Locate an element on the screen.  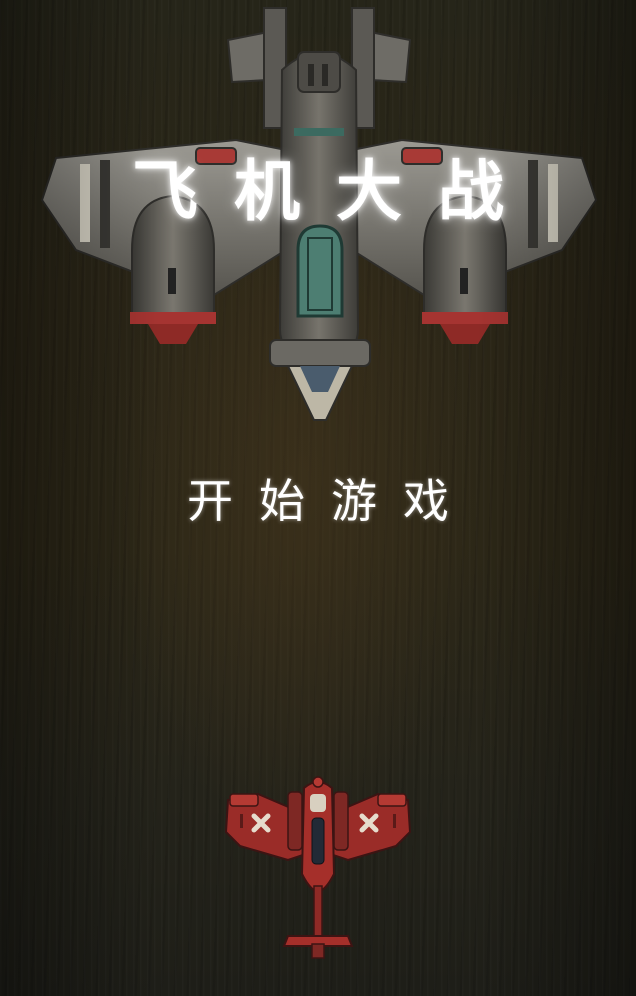
game-title: 飞机大战 is located at coordinates (336, 191).